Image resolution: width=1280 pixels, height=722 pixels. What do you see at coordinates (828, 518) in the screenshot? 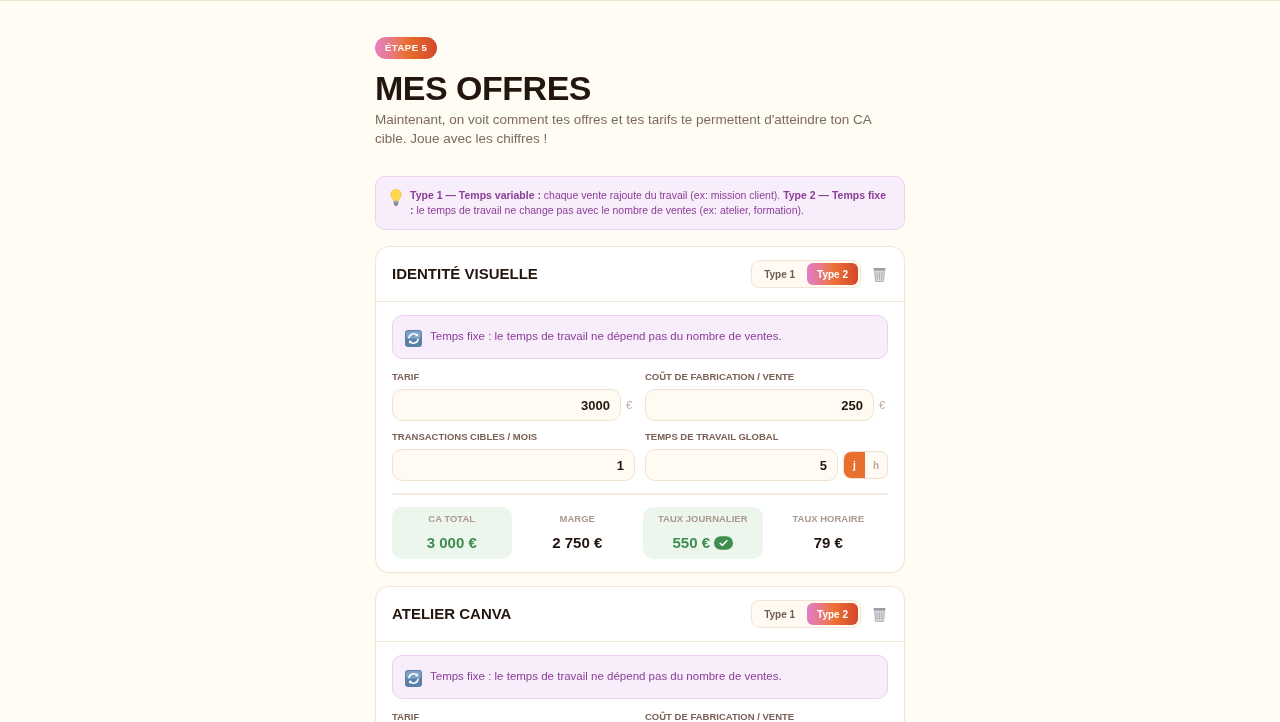
I see `stat-label: TAUX HORAIRE` at bounding box center [828, 518].